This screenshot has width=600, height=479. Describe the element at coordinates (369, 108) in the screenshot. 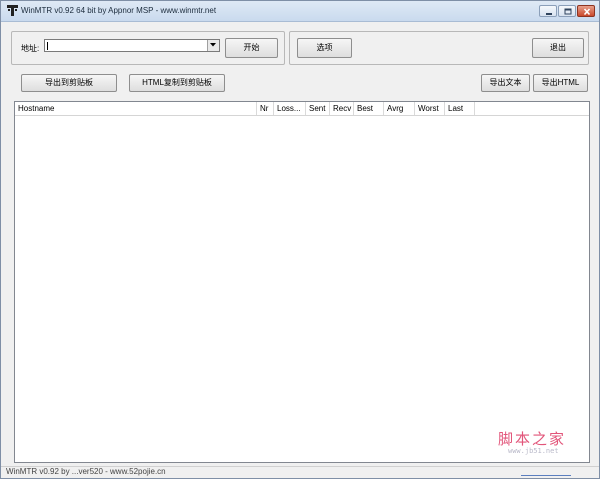

I see `column-header-best: Best` at that location.